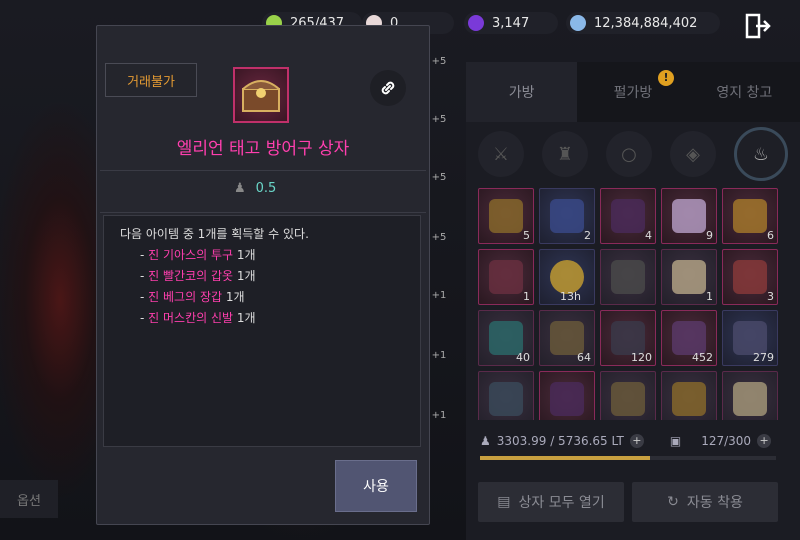 The image size is (800, 540). I want to click on inventory-slot: 6, so click(750, 216).